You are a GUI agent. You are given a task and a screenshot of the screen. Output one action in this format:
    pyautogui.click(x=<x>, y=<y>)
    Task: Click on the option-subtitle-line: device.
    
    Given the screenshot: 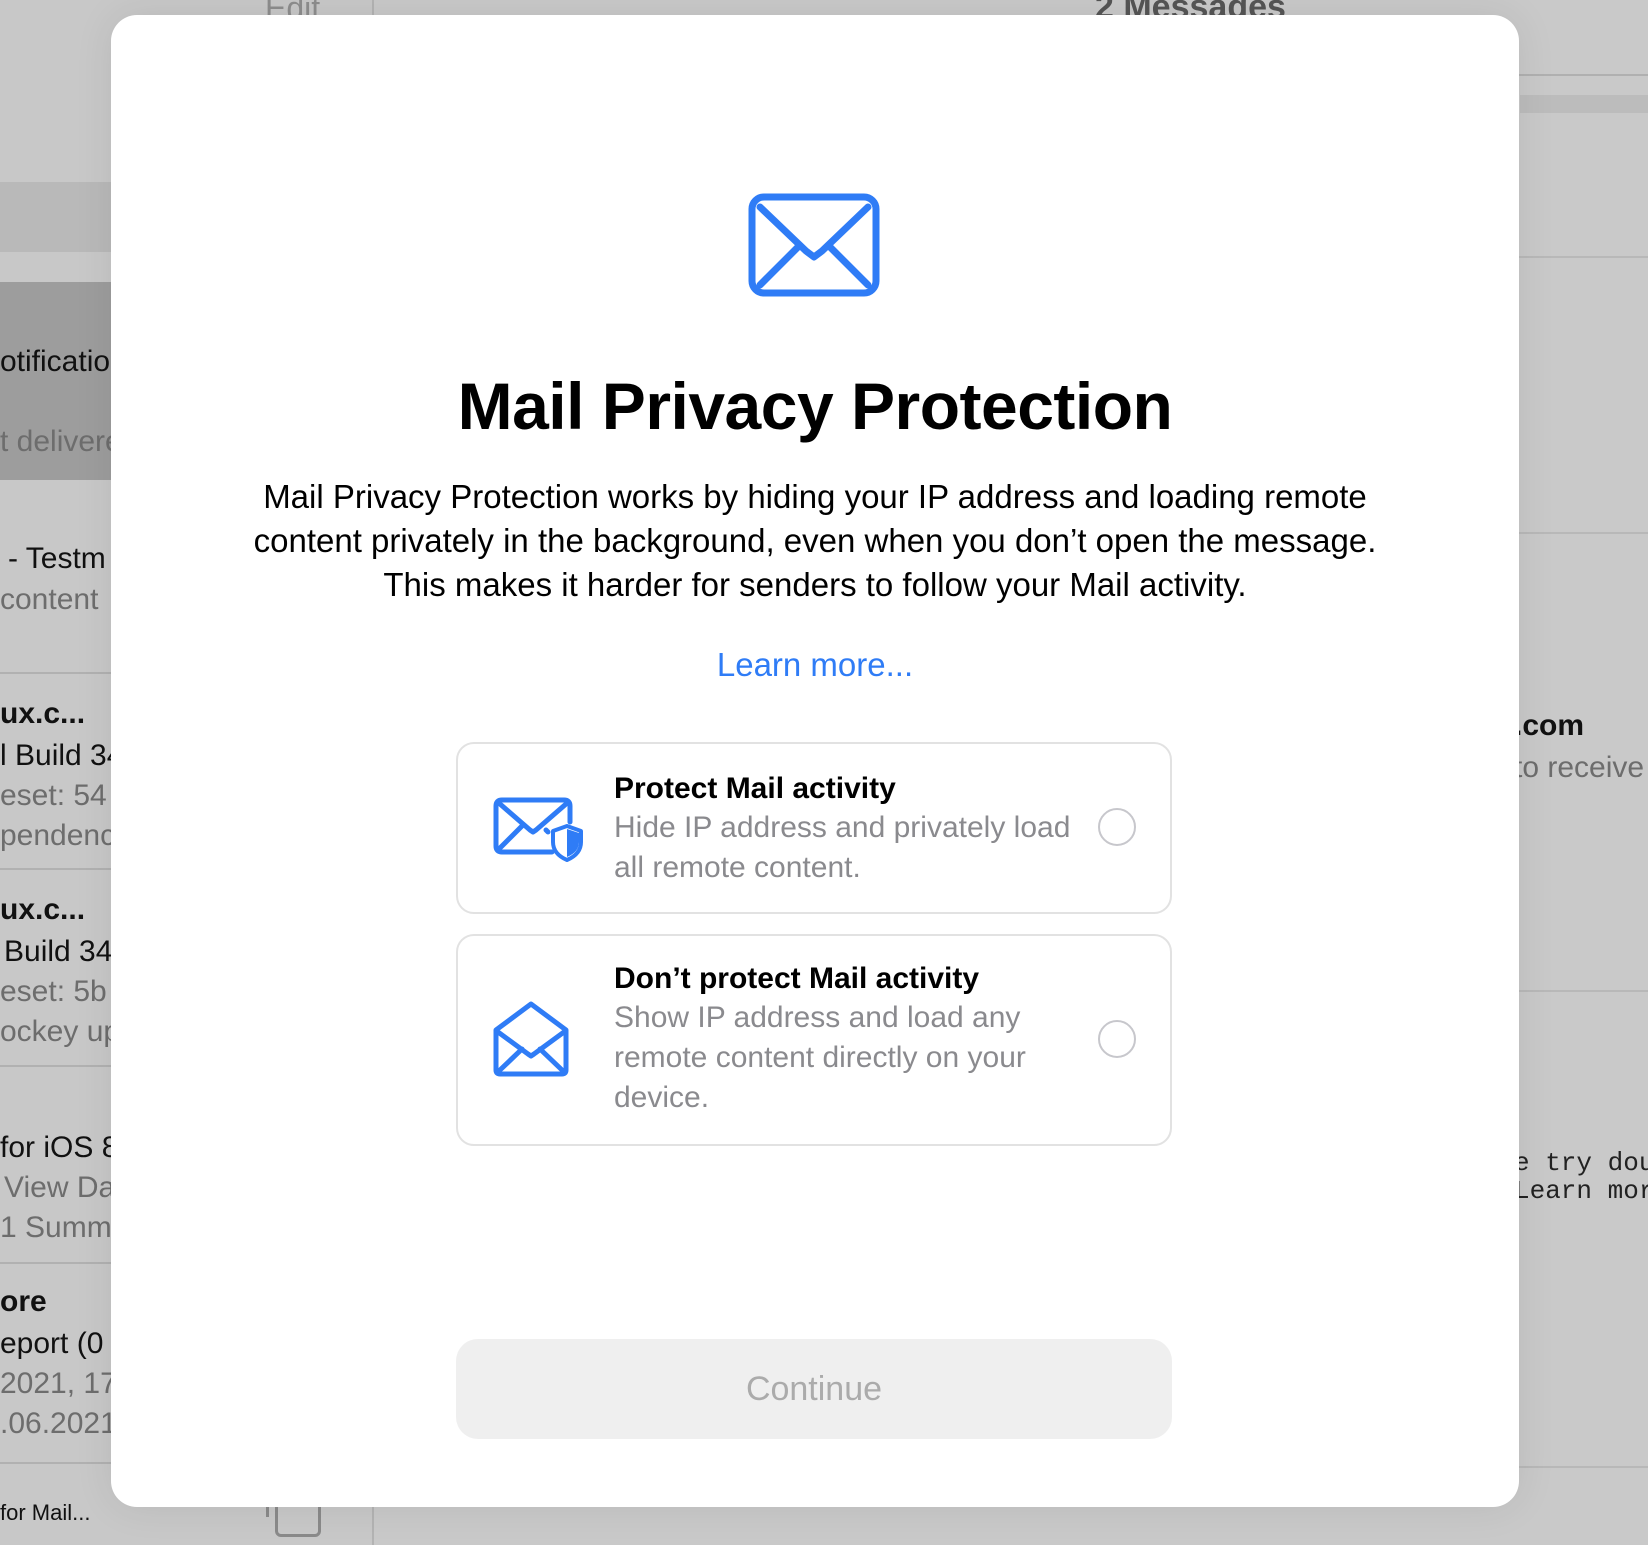 What is the action you would take?
    pyautogui.click(x=662, y=1097)
    